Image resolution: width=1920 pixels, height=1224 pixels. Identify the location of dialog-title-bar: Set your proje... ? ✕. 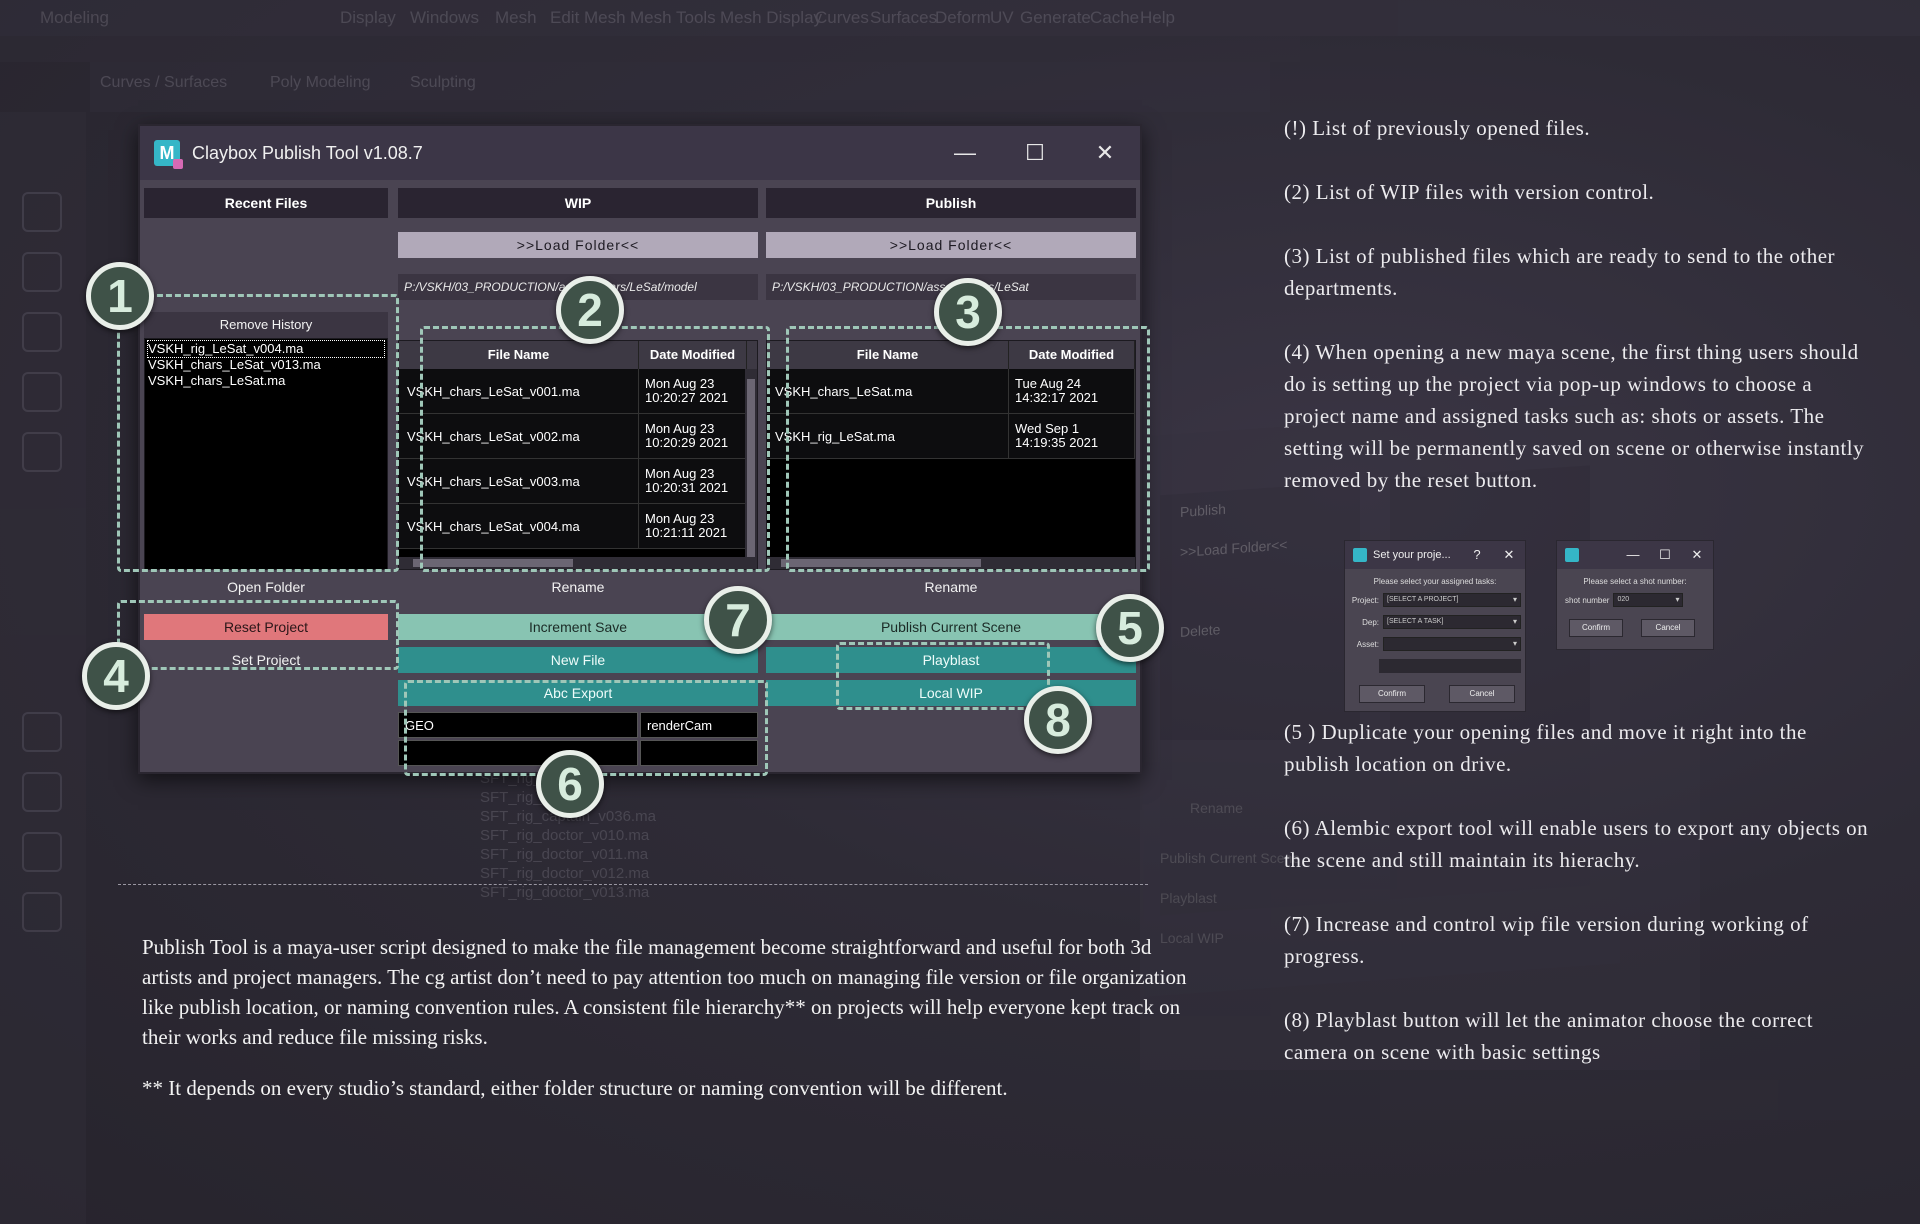
(1435, 555).